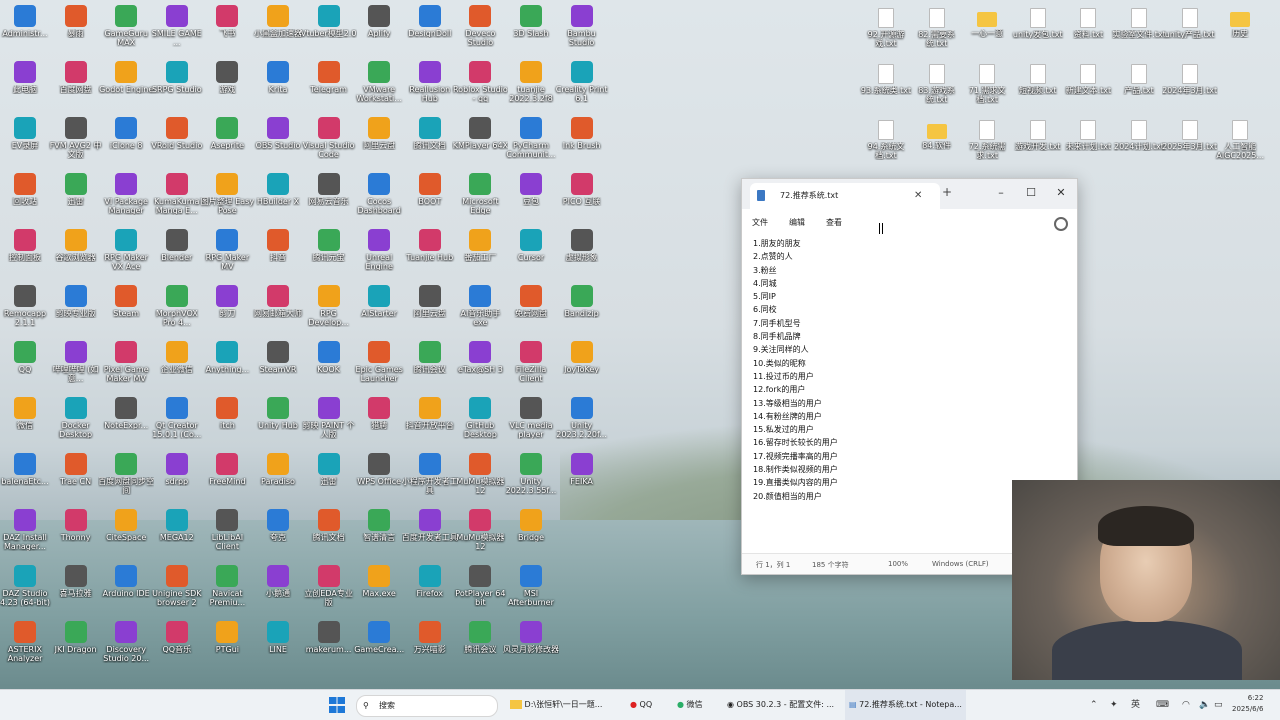  I want to click on desktop-icon: Bambu Studio, so click(582, 26).